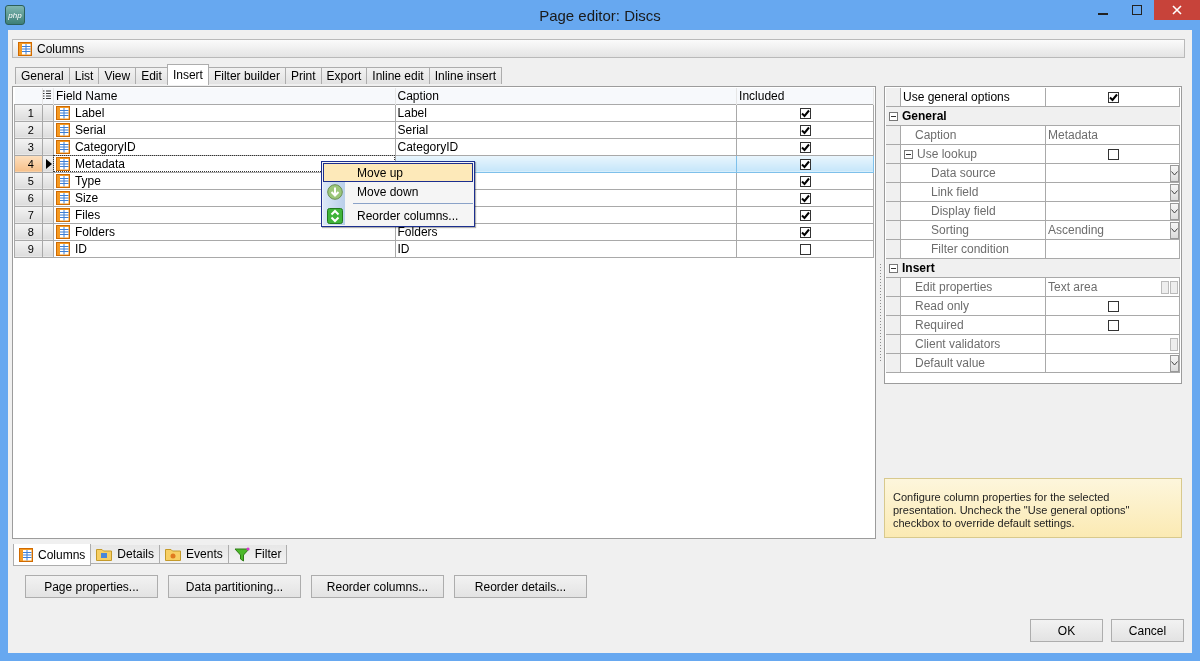 Image resolution: width=1200 pixels, height=661 pixels. What do you see at coordinates (1033, 306) in the screenshot?
I see `property-row: Read only` at bounding box center [1033, 306].